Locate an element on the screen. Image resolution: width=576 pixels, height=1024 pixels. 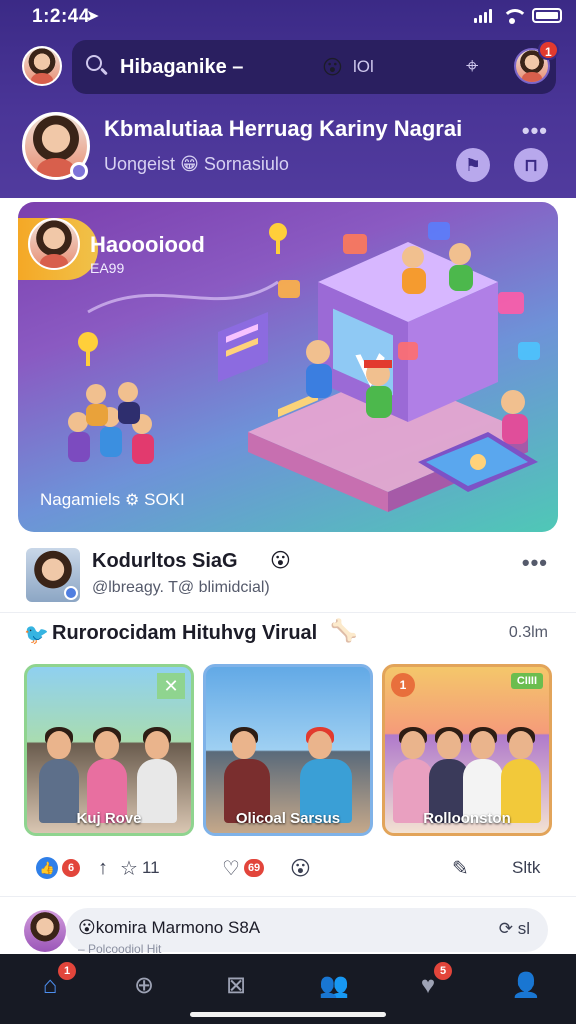
hero-footer: Nagamiels ⚙ SOKI is located at coordinates (112, 500).